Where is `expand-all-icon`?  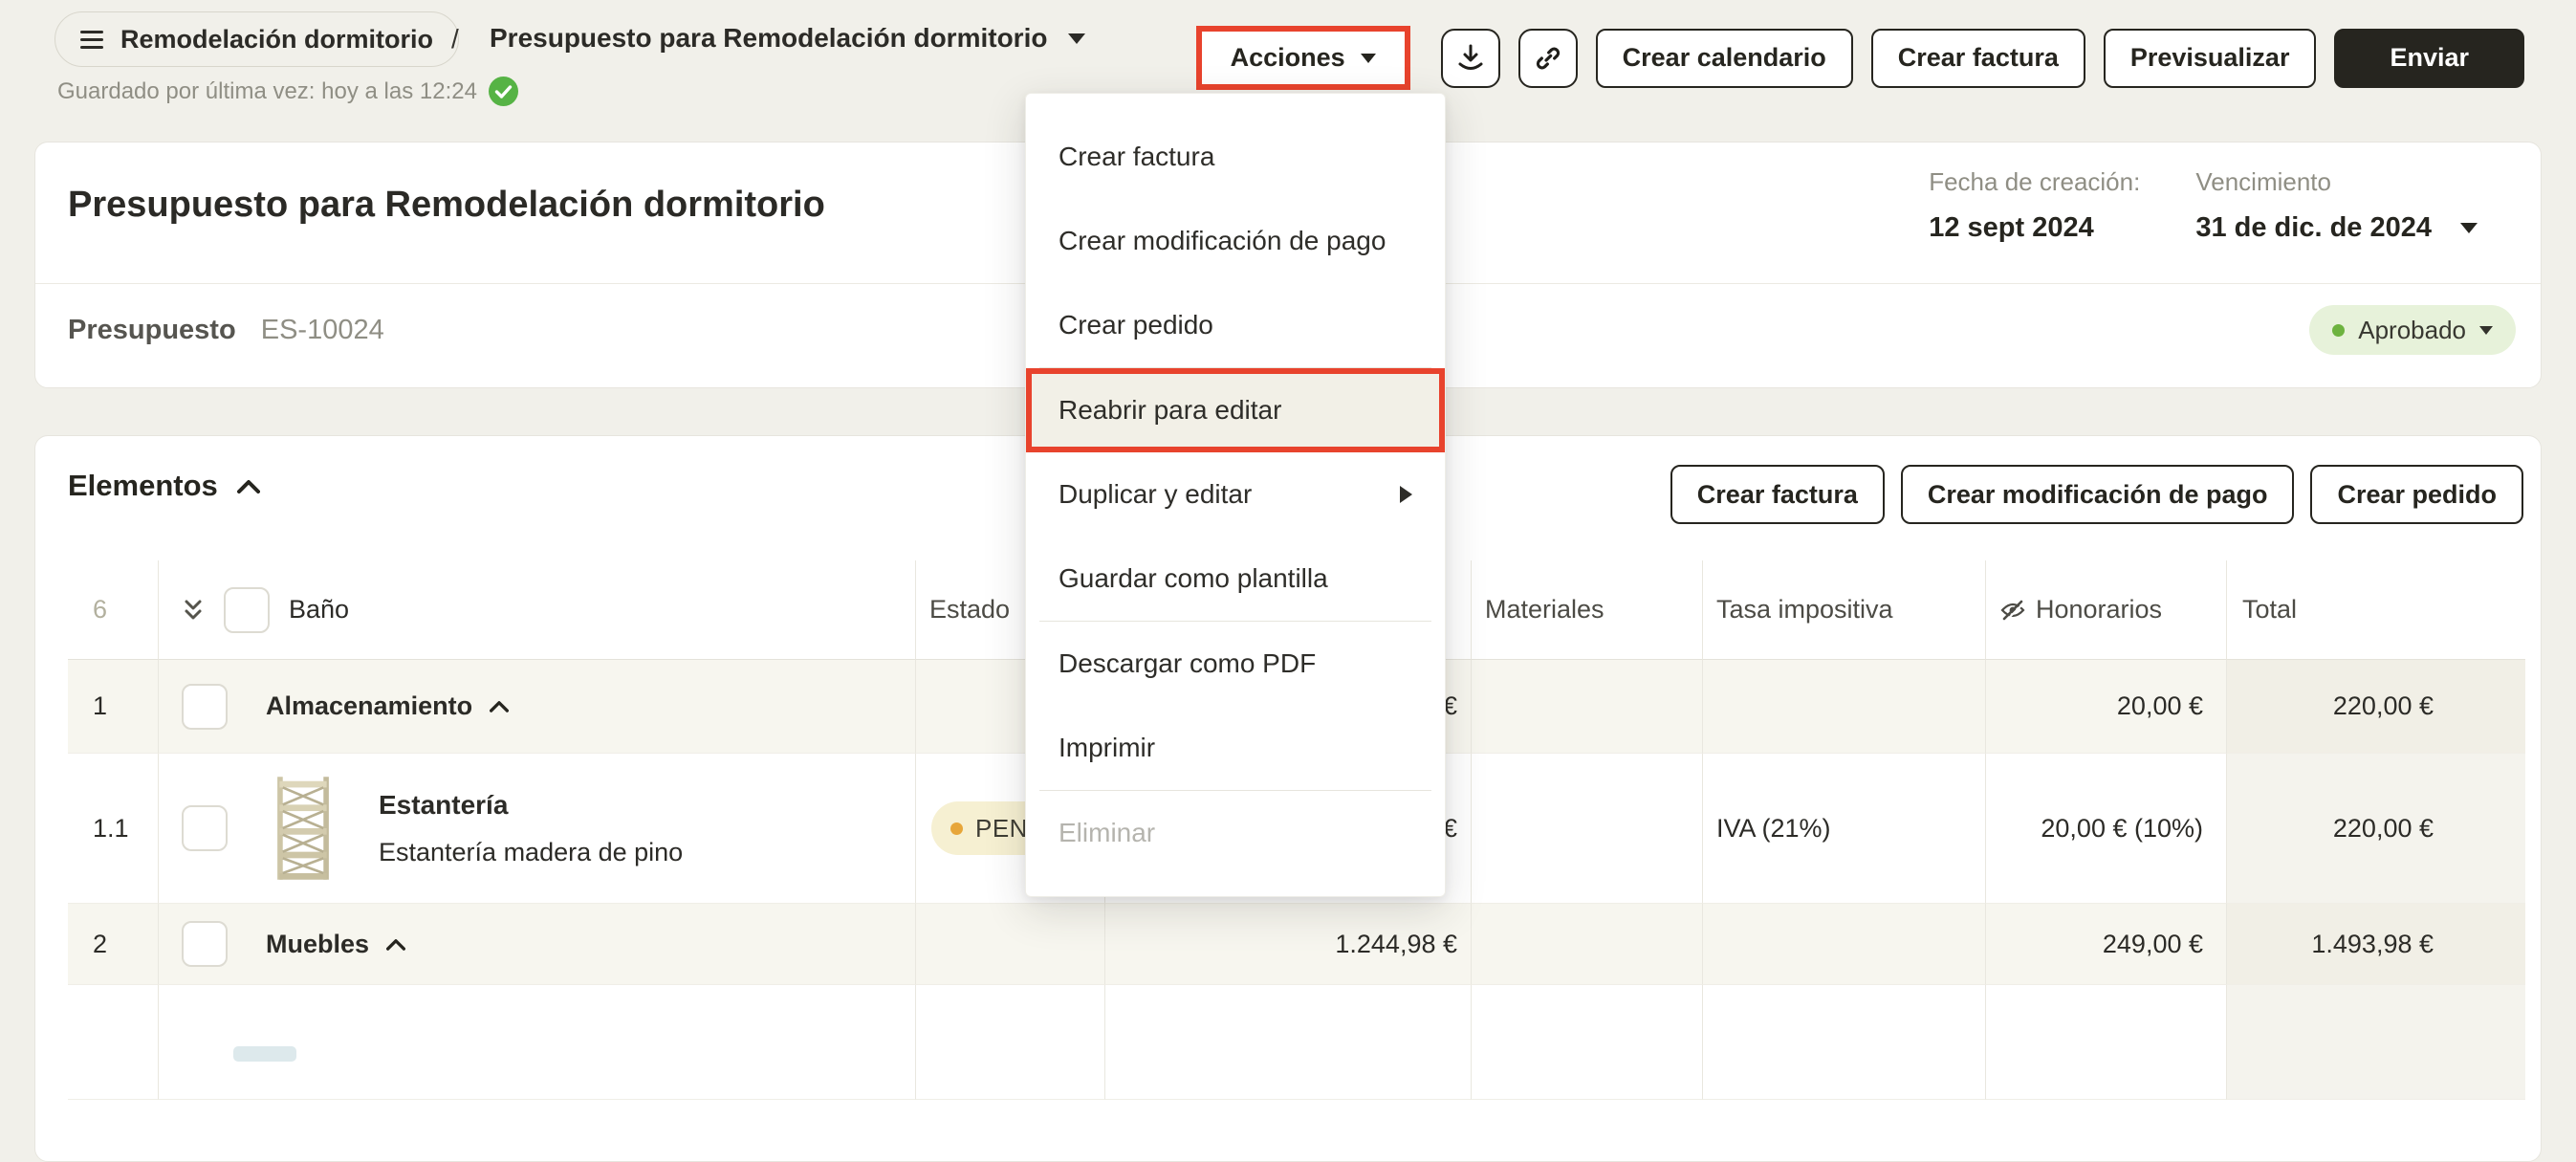 expand-all-icon is located at coordinates (193, 610).